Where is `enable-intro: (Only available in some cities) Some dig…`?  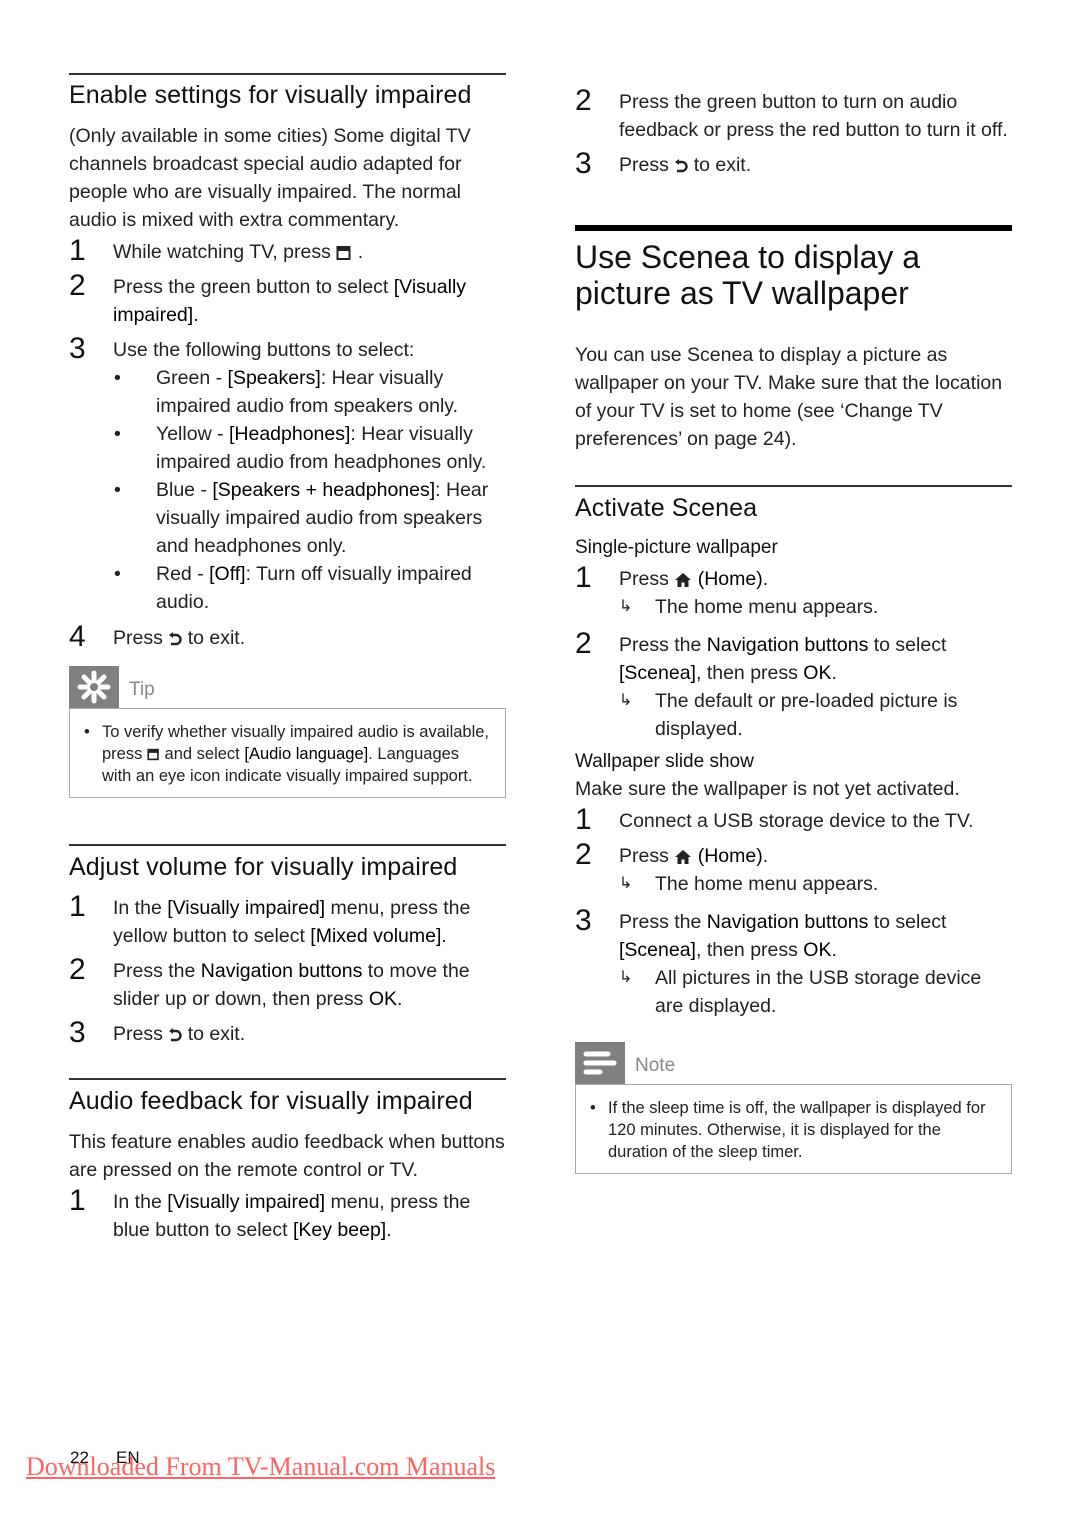
enable-intro: (Only available in some cities) Some dig… is located at coordinates (270, 178).